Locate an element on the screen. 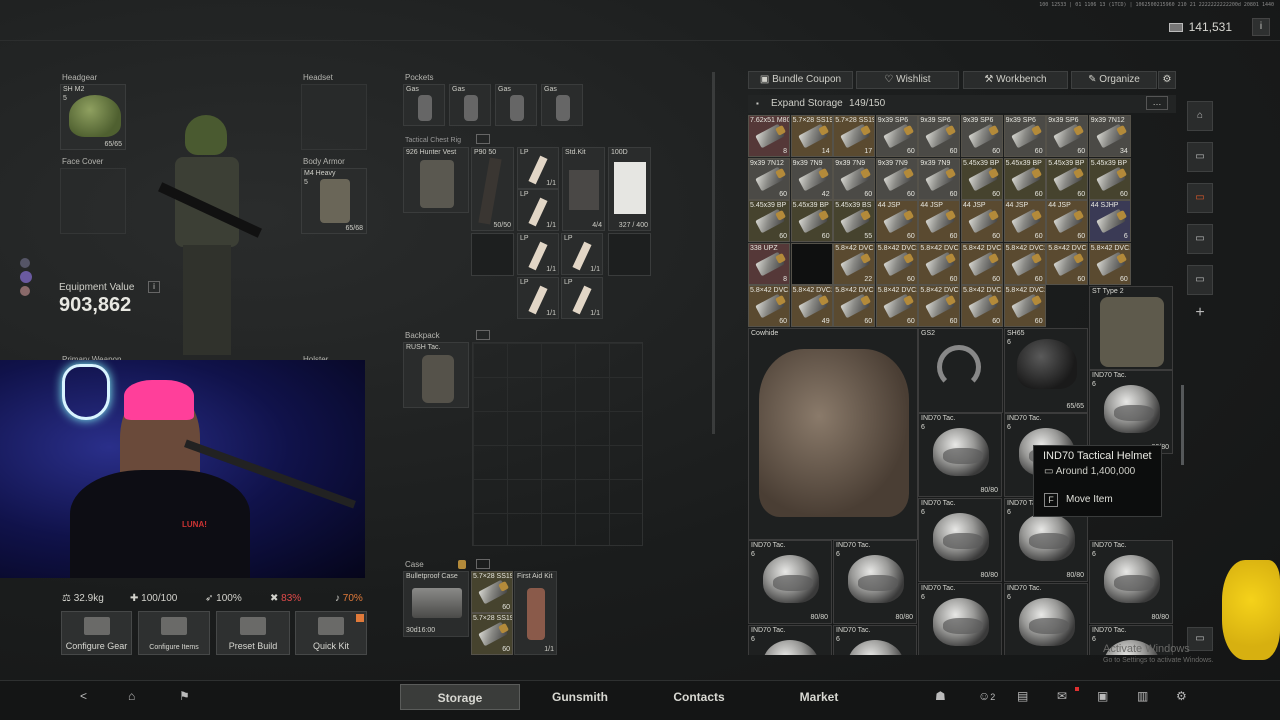  backpack-slot: RUSH Tac. is located at coordinates (436, 375).